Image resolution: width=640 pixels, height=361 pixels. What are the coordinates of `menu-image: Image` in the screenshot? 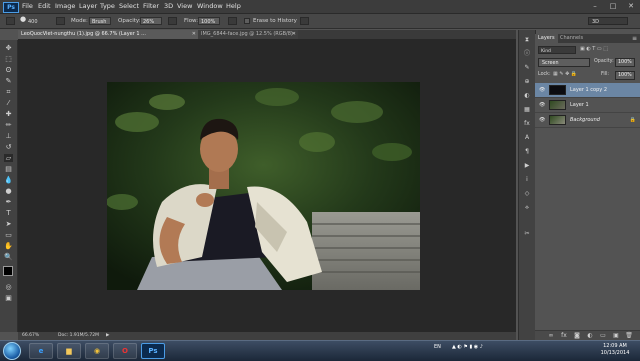 It's located at (65, 6).